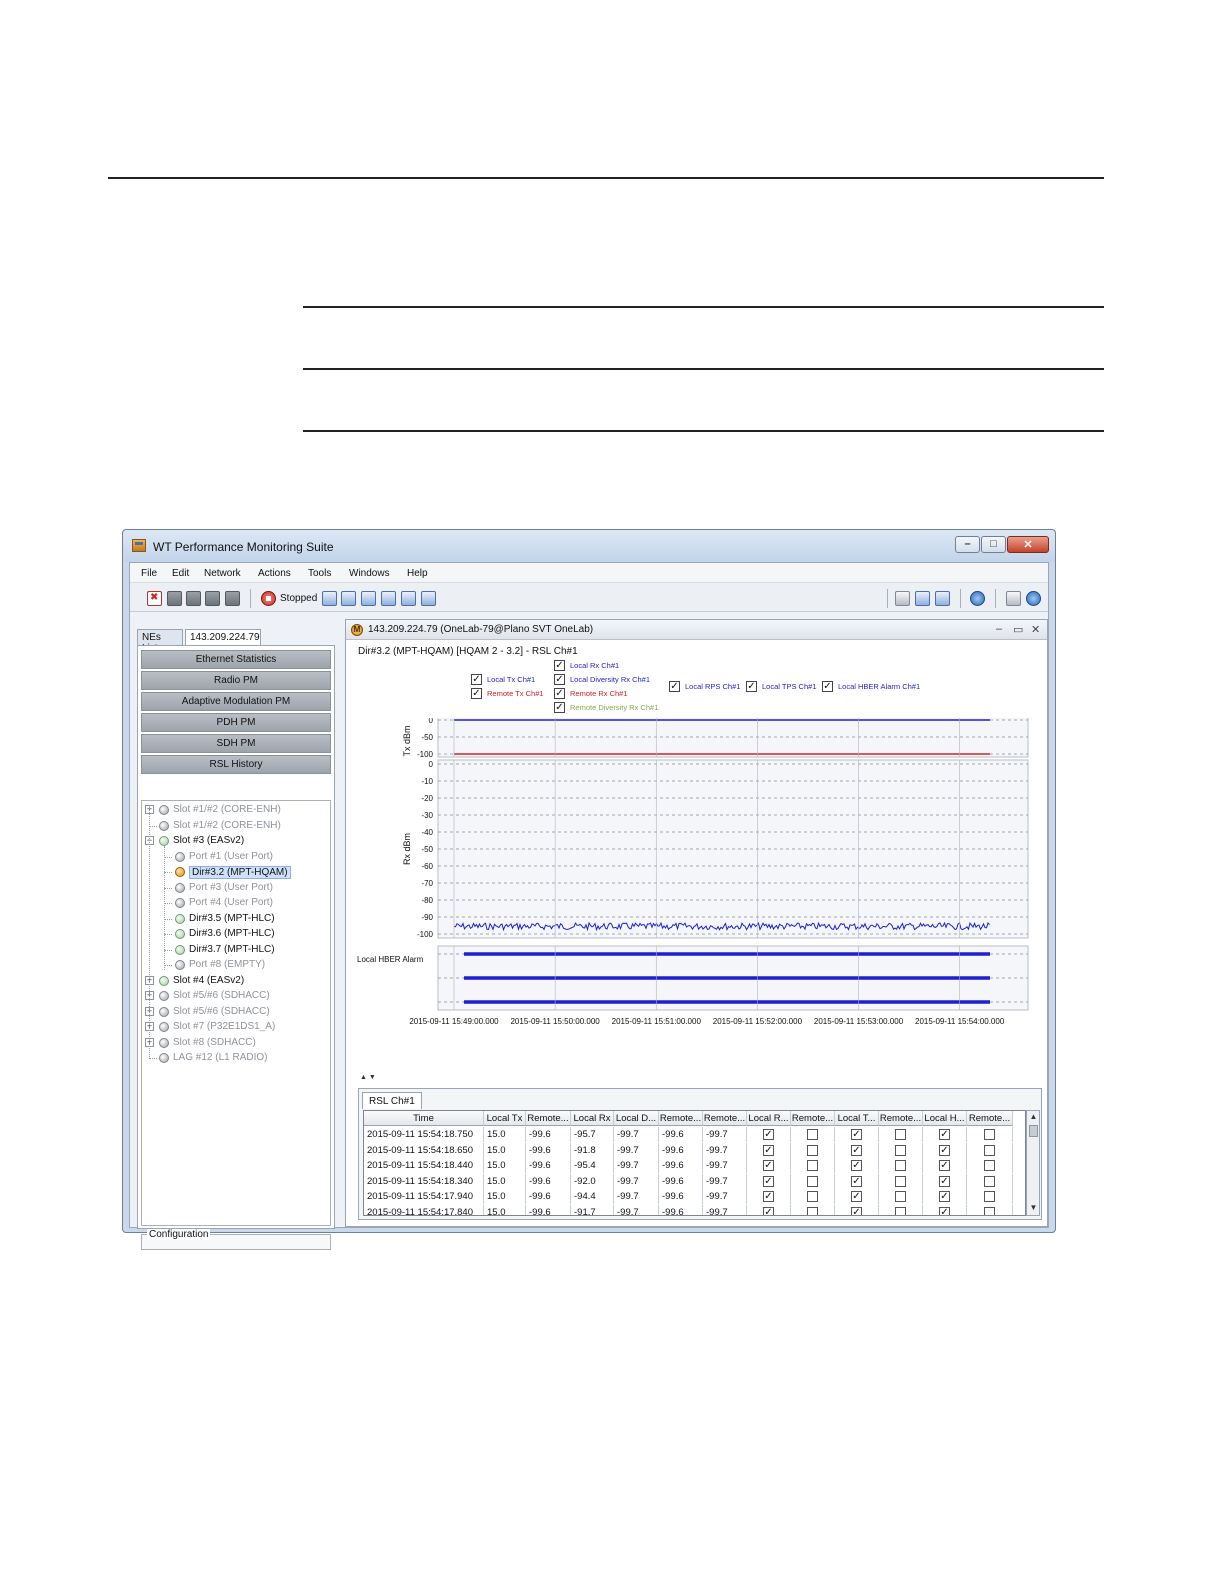  Describe the element at coordinates (232, 918) in the screenshot. I see `tree-node: Dir#3.5 (MPT-HLC)` at that location.